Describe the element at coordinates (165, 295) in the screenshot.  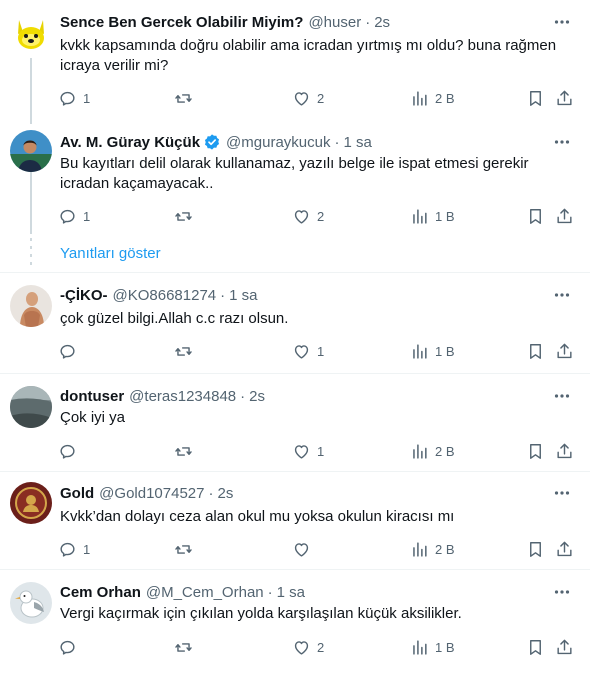
I see `author-handle: @KO86681274` at that location.